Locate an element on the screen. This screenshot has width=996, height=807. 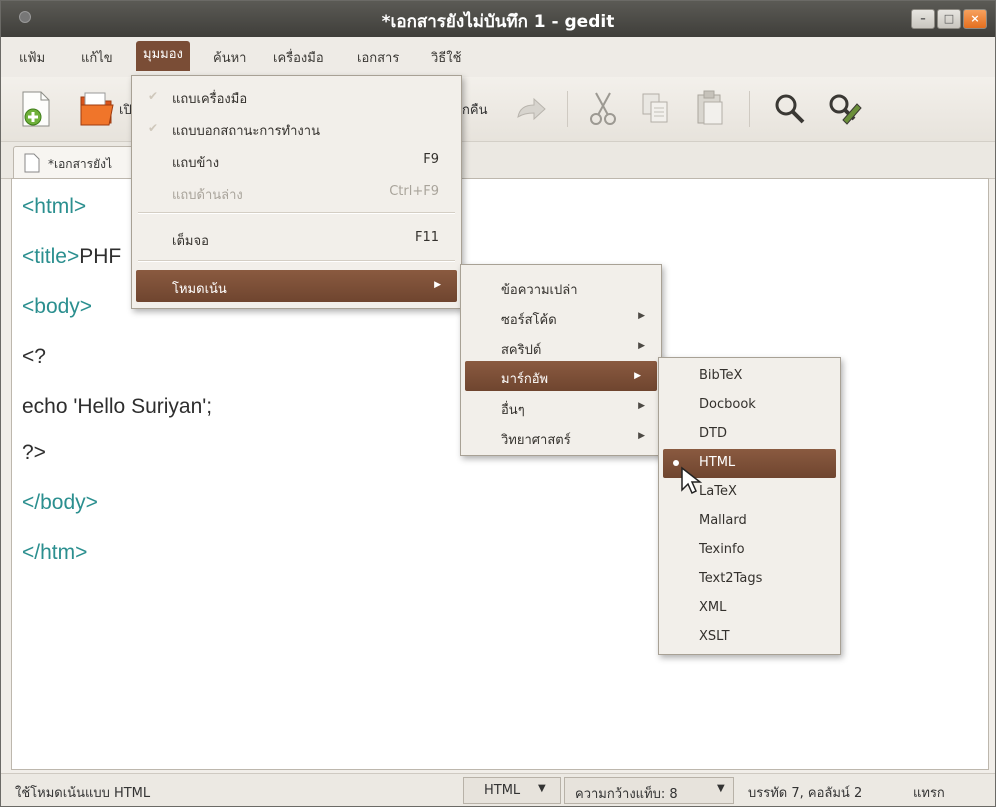
cursor-position: บรรทัด 7, คอลัมน์ 2 is located at coordinates (805, 793).